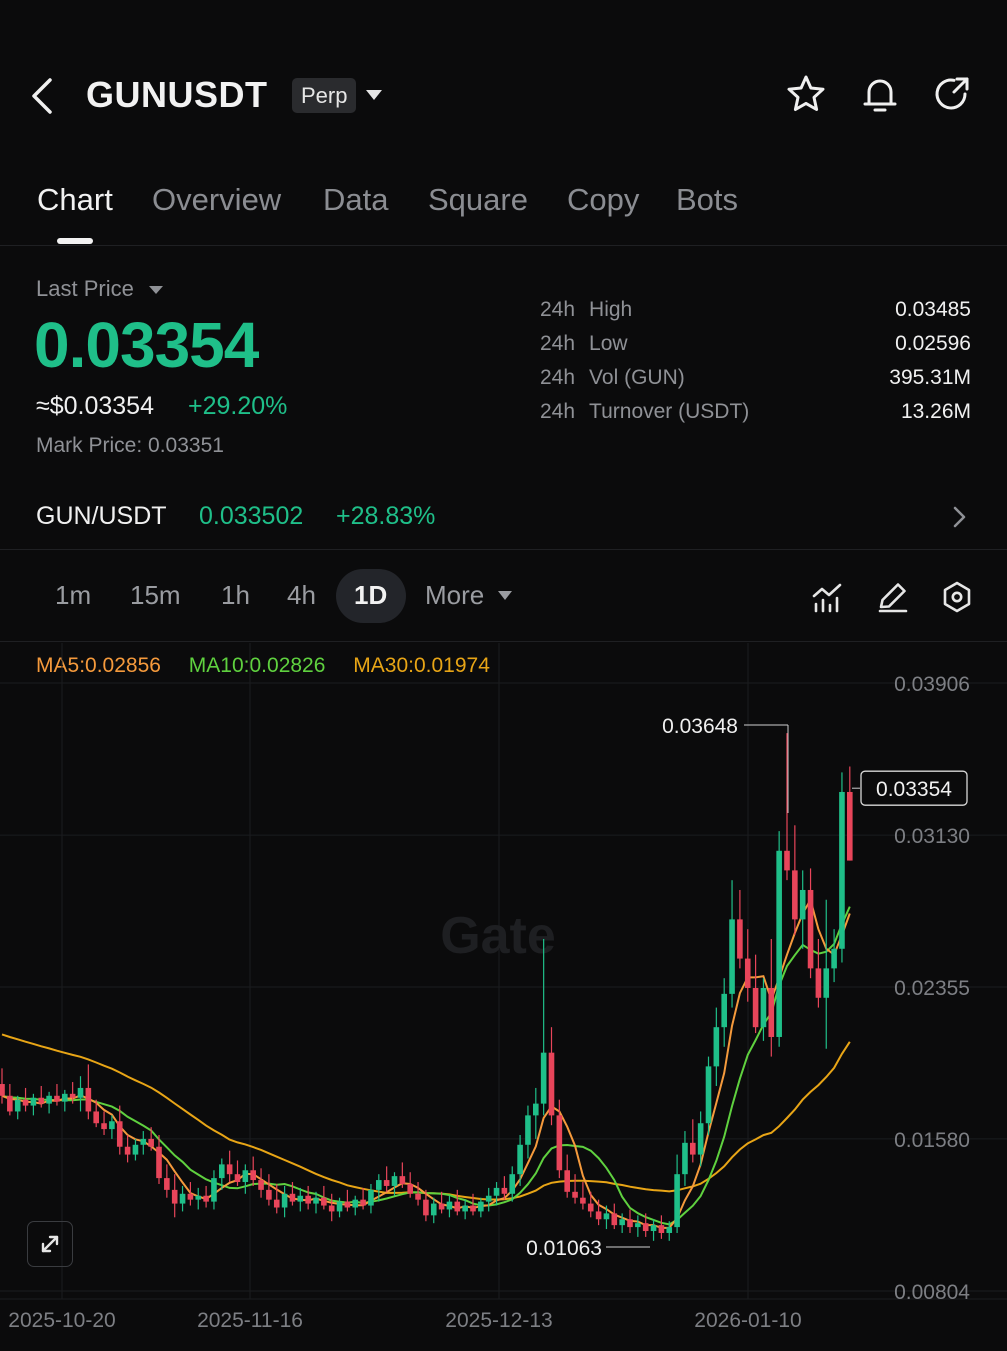 The width and height of the screenshot is (1007, 1351). I want to click on bell-icon, so click(880, 94).